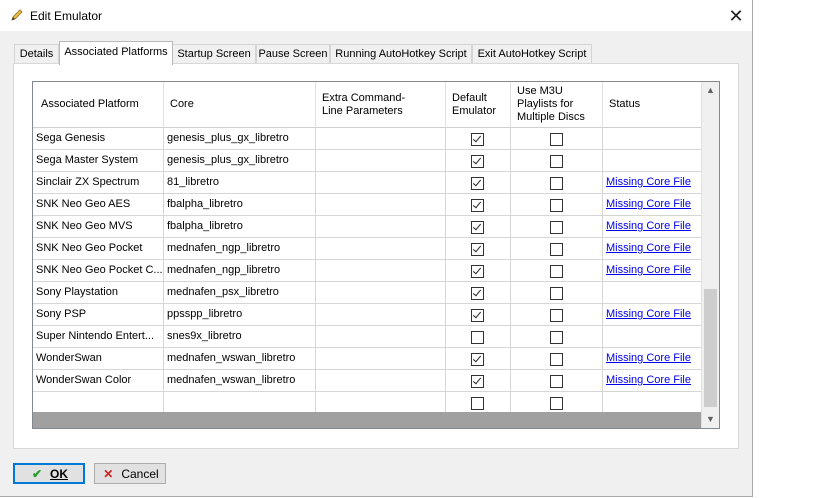 The height and width of the screenshot is (498, 819). I want to click on ok-button: ✔ OK, so click(49, 473).